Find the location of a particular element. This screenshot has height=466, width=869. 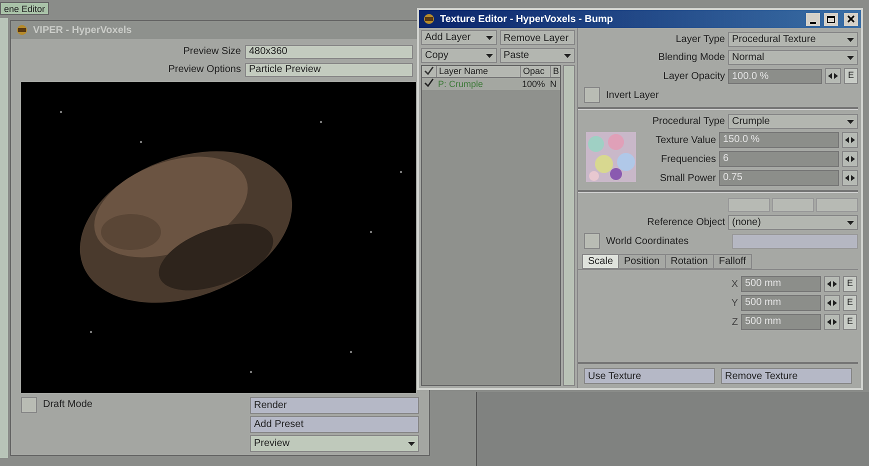

tab: Rotation is located at coordinates (689, 261).